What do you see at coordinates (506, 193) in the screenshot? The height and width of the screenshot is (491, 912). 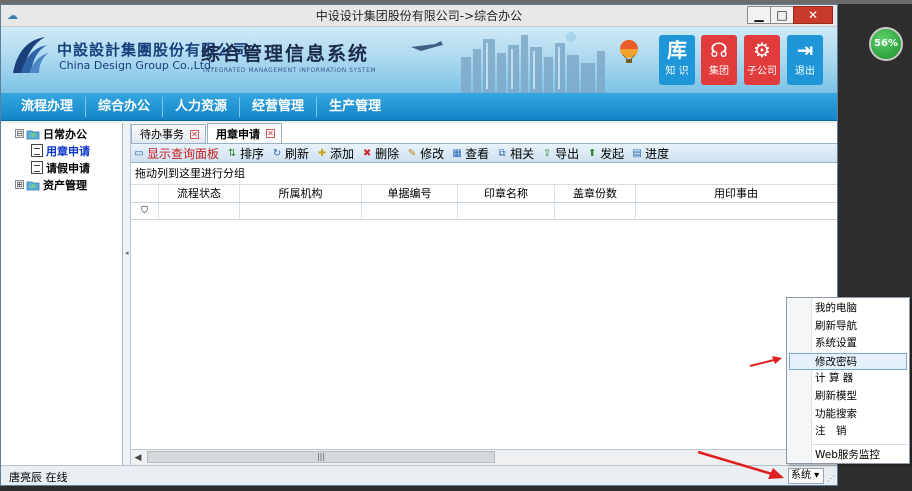 I see `column-header: 印章名称` at bounding box center [506, 193].